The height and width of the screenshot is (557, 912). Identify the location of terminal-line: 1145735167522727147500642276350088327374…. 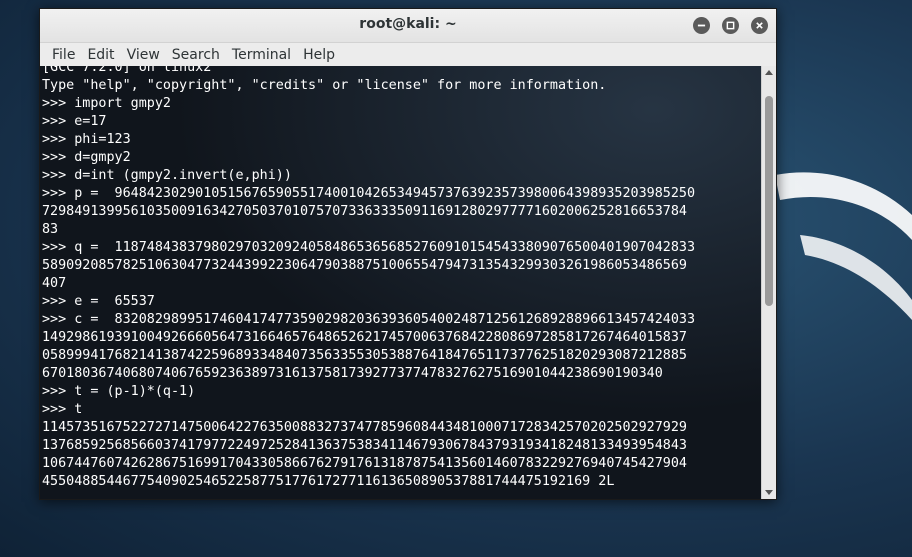
(364, 427).